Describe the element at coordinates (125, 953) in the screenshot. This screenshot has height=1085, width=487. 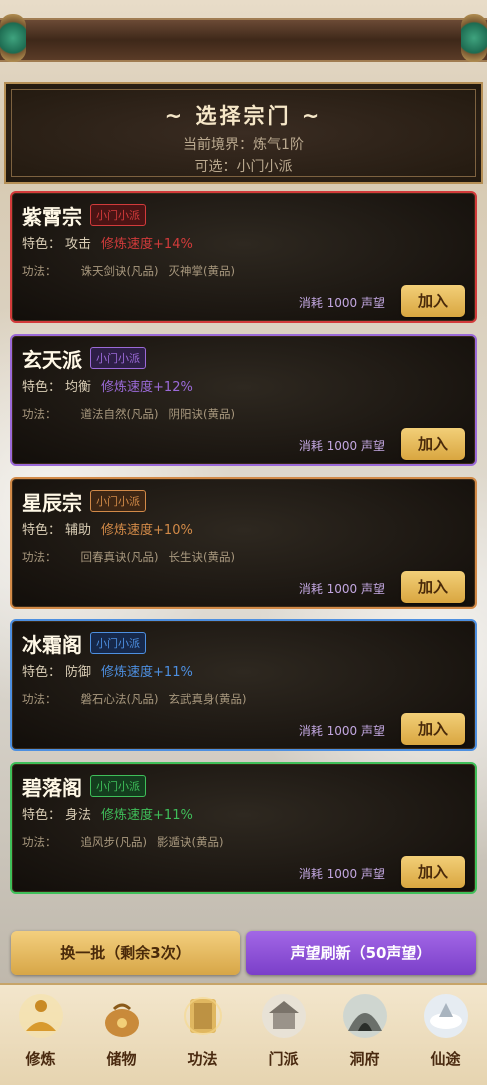
I see `swap-batch-button: 换一批（剩余3次）` at that location.